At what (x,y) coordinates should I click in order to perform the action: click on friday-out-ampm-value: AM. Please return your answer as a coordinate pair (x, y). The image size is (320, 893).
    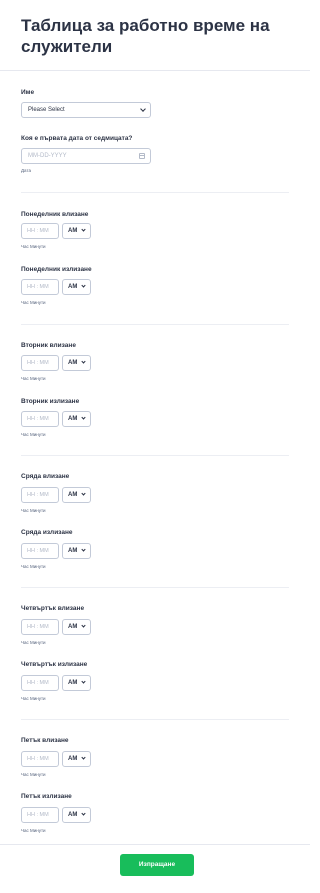
    Looking at the image, I should click on (73, 815).